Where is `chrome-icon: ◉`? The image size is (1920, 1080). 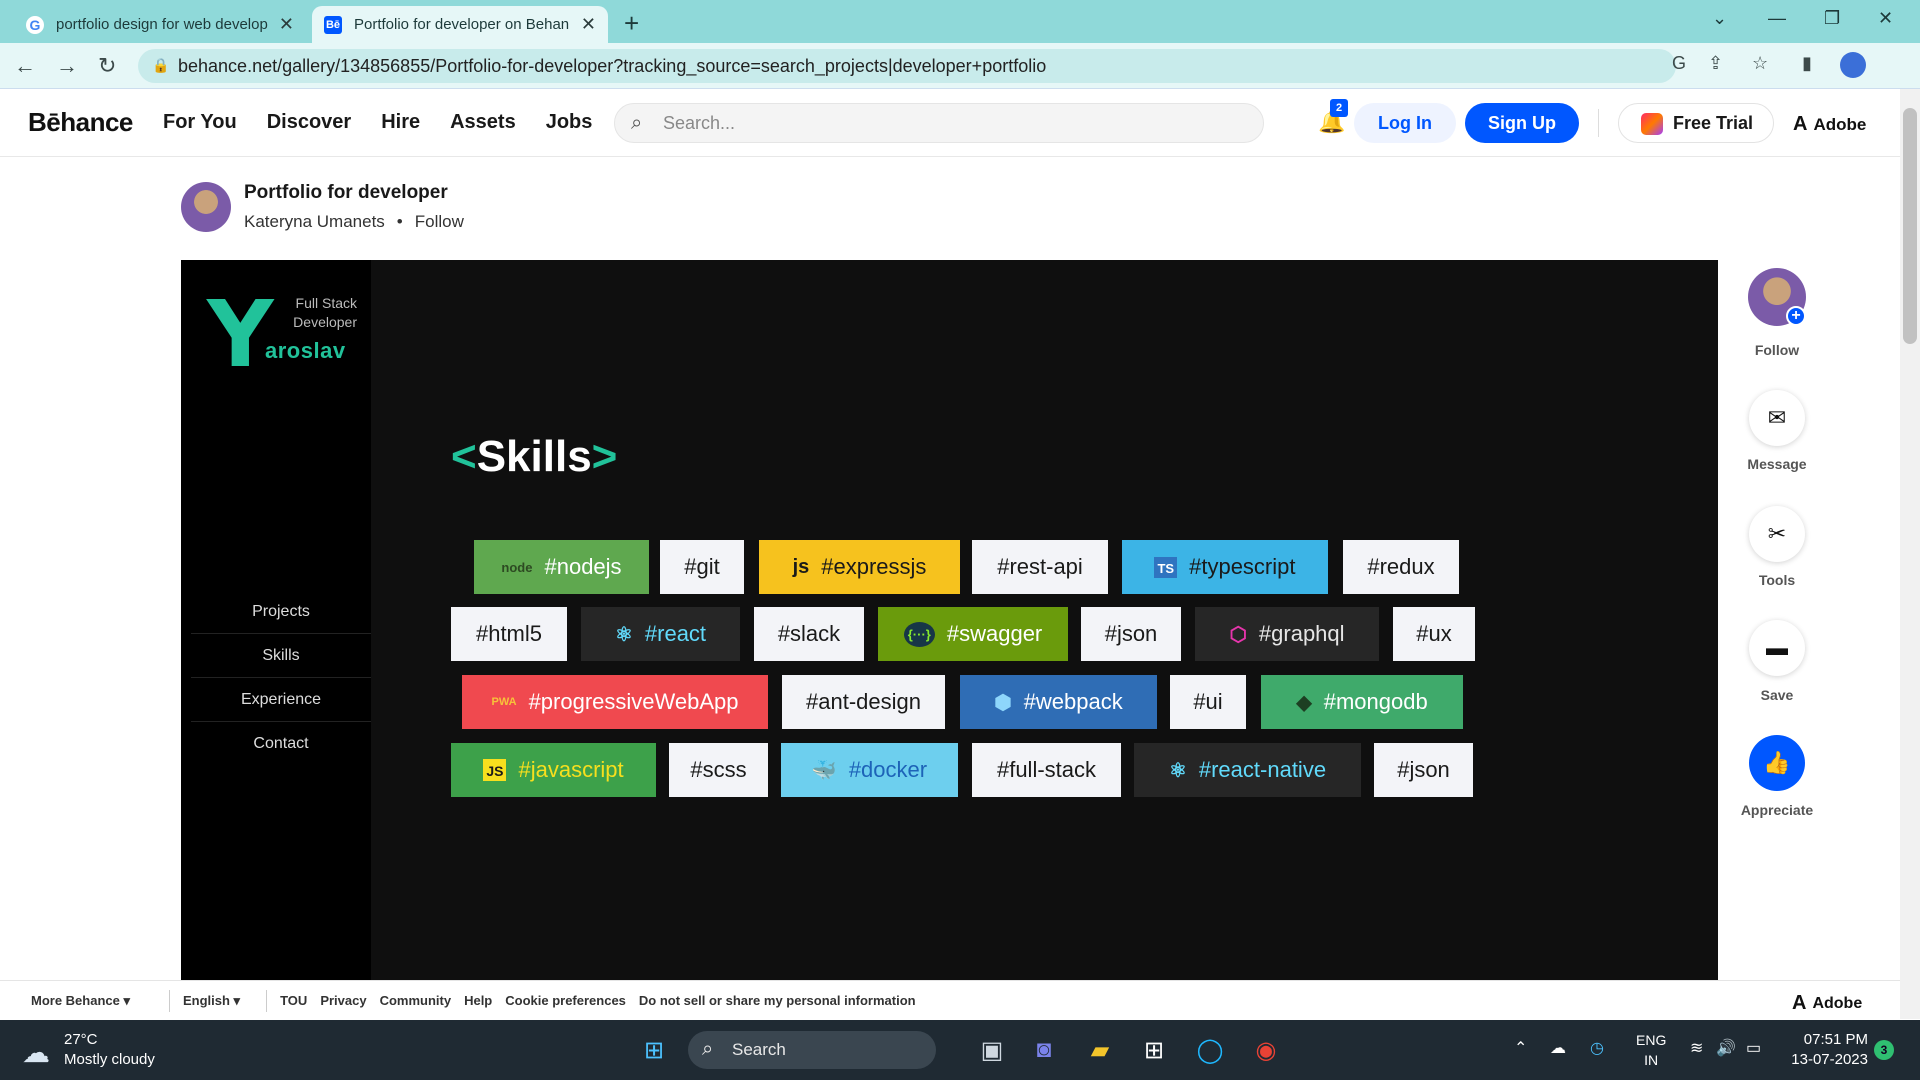
chrome-icon: ◉ is located at coordinates (1266, 1050).